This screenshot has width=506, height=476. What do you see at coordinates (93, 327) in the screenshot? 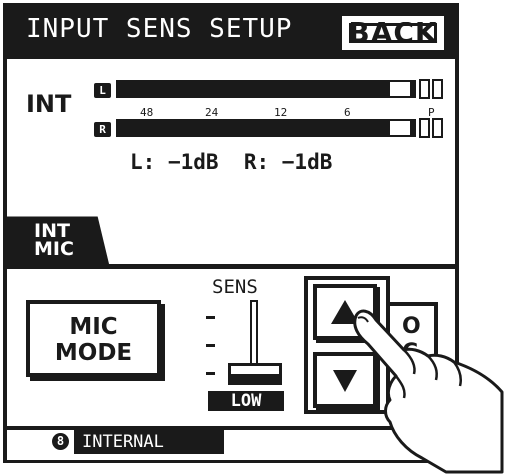
I see `mic-mode-line1: MIC` at bounding box center [93, 327].